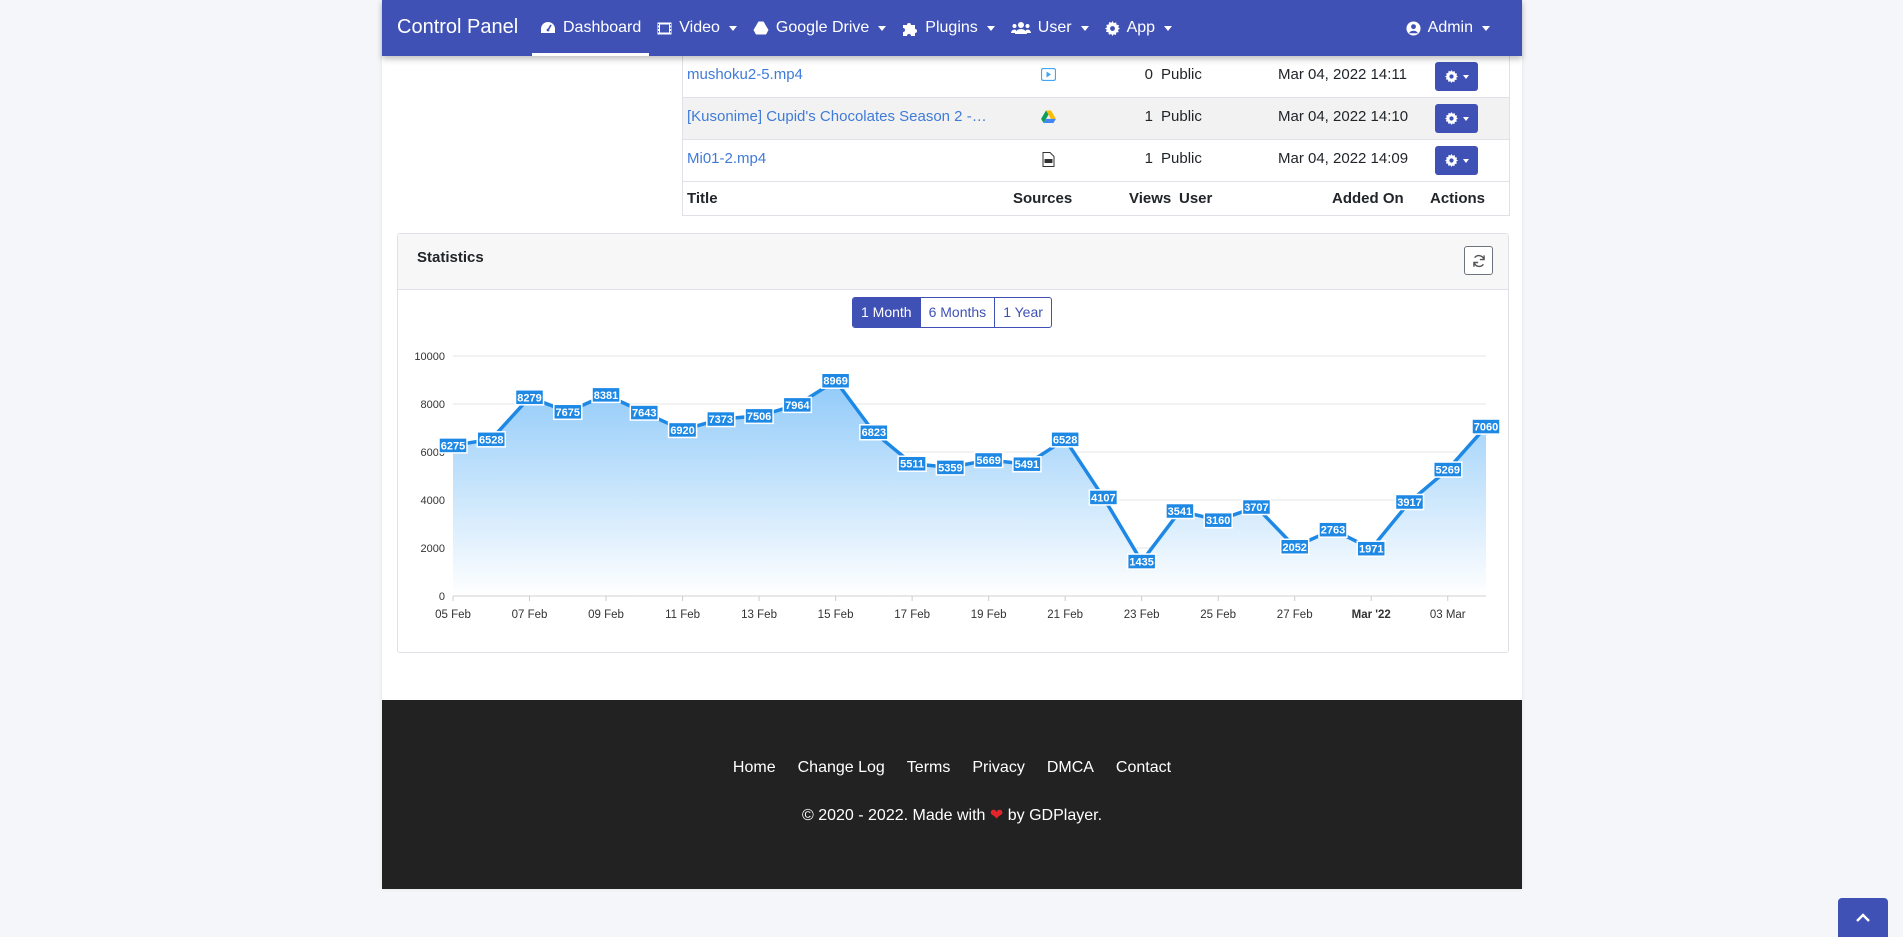 Image resolution: width=1903 pixels, height=937 pixels. Describe the element at coordinates (1043, 198) in the screenshot. I see `column-sources: Sources` at that location.